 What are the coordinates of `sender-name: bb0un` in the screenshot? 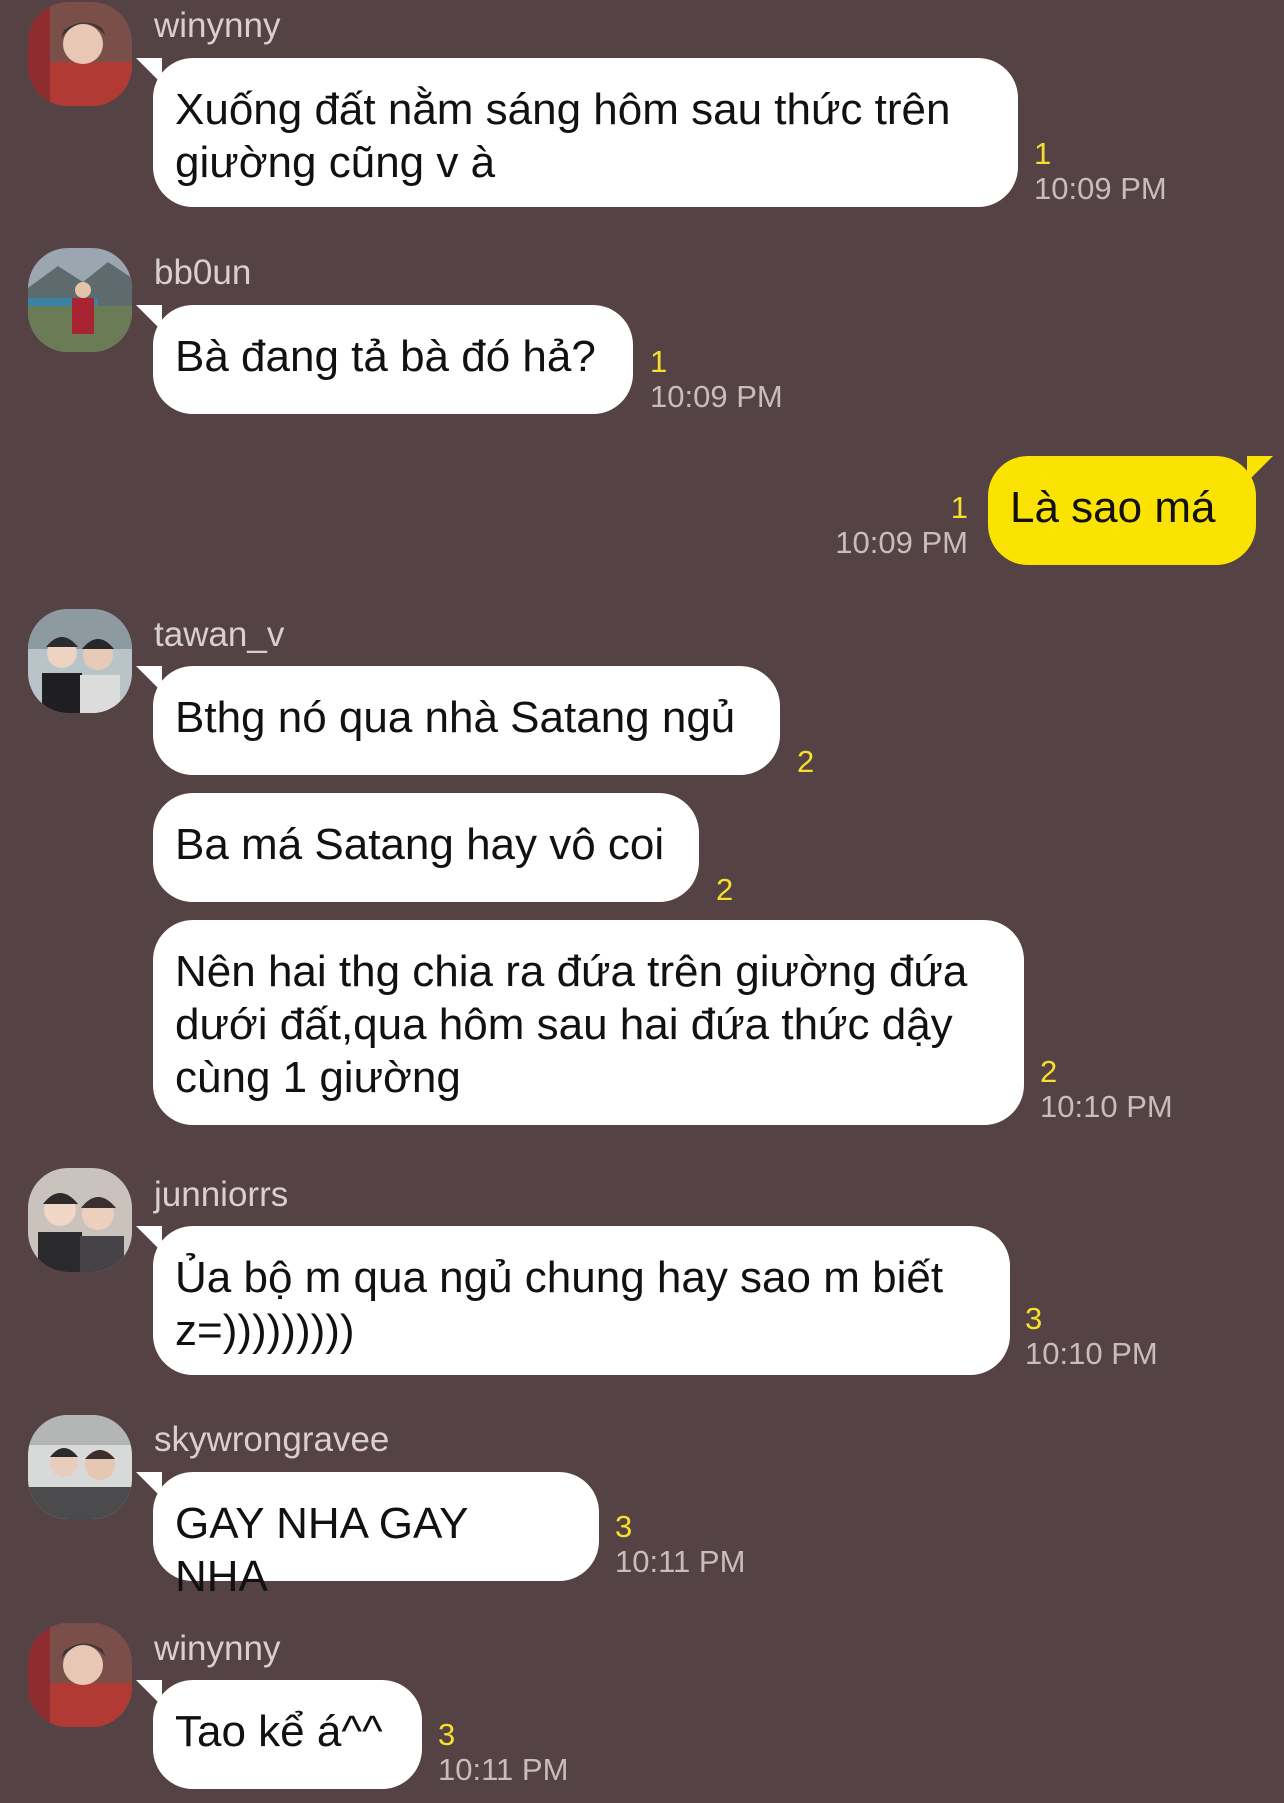 It's located at (203, 272).